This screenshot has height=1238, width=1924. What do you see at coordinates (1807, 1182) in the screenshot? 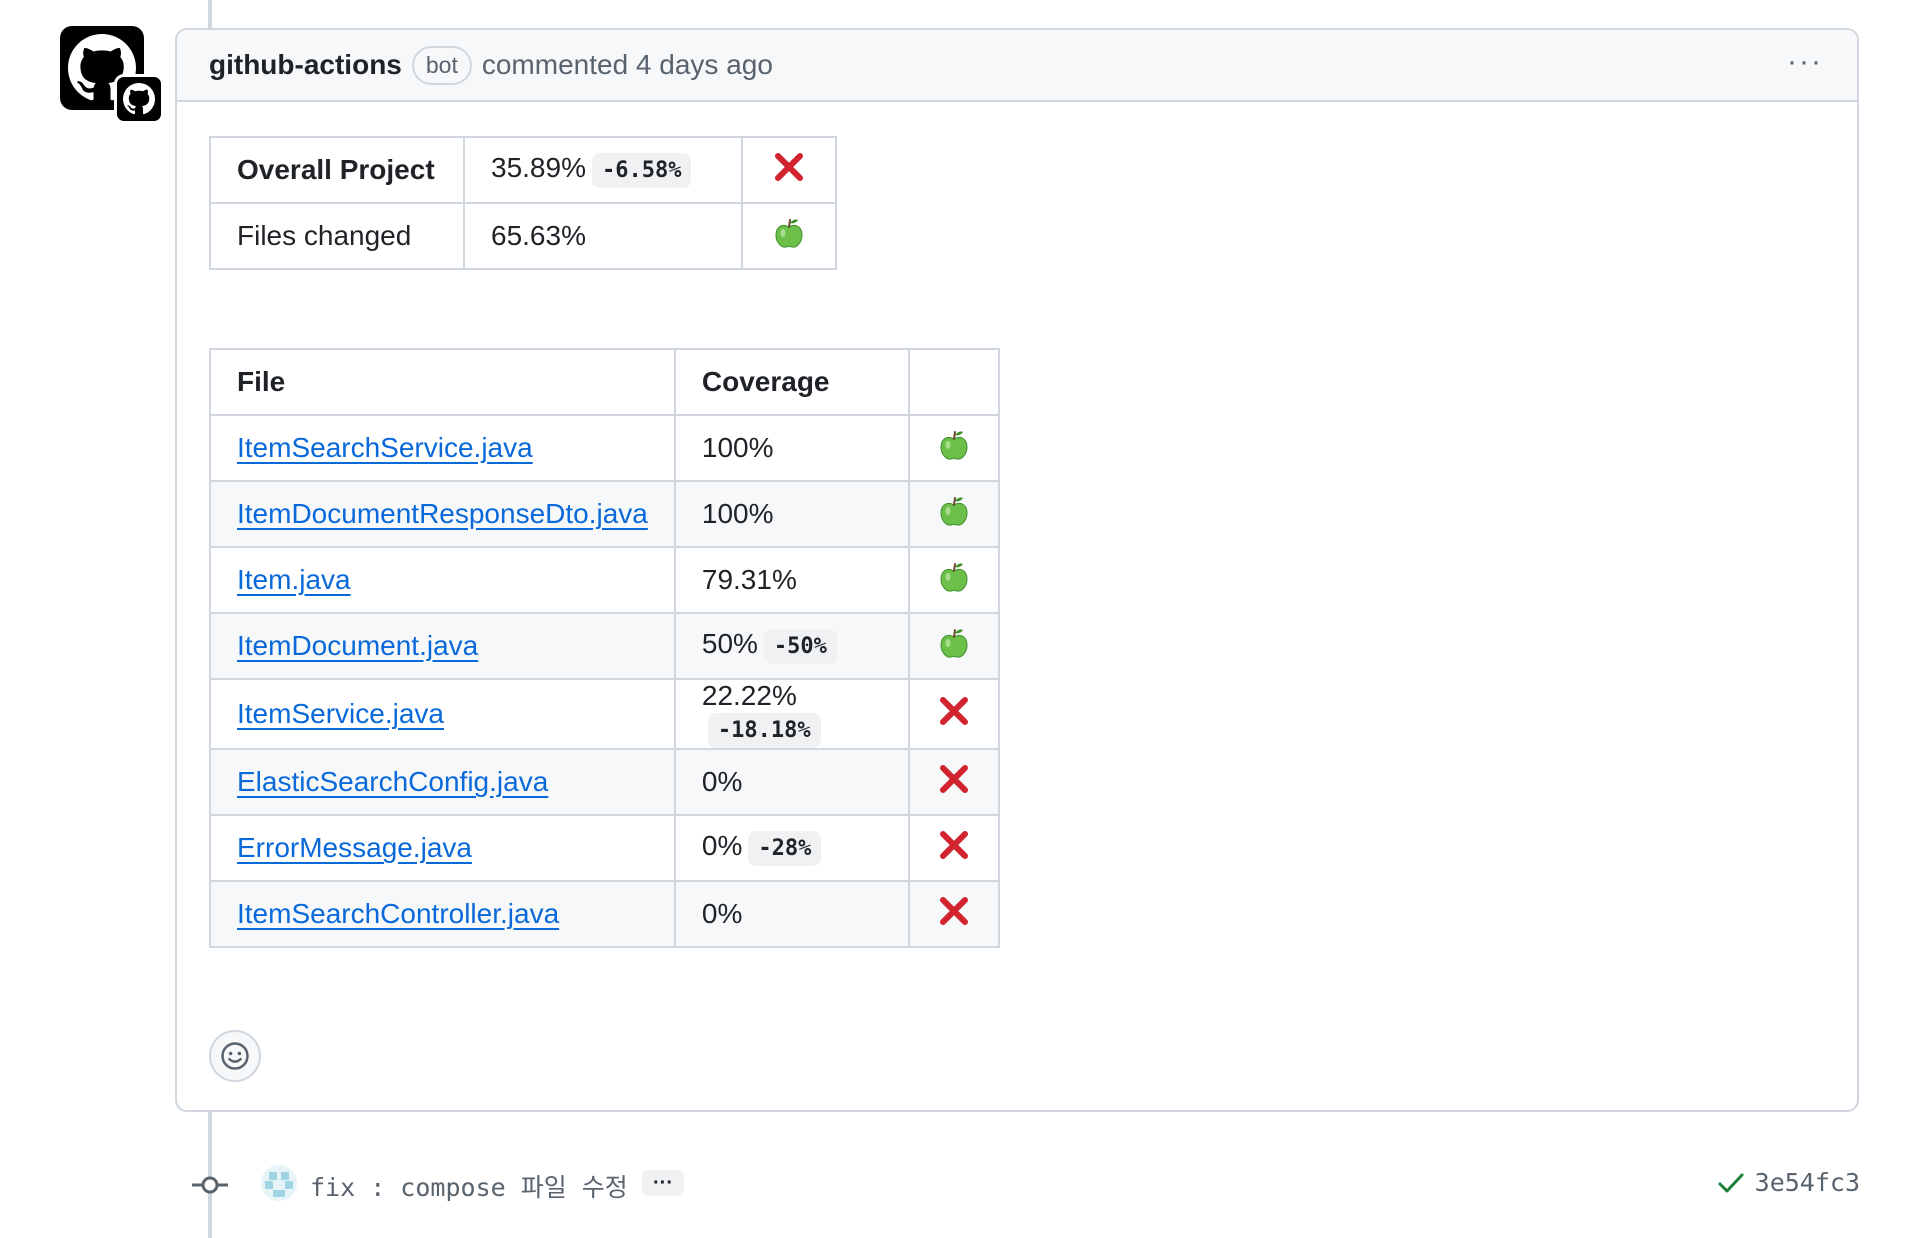
I see `commit-sha-text: 3e54fc3` at bounding box center [1807, 1182].